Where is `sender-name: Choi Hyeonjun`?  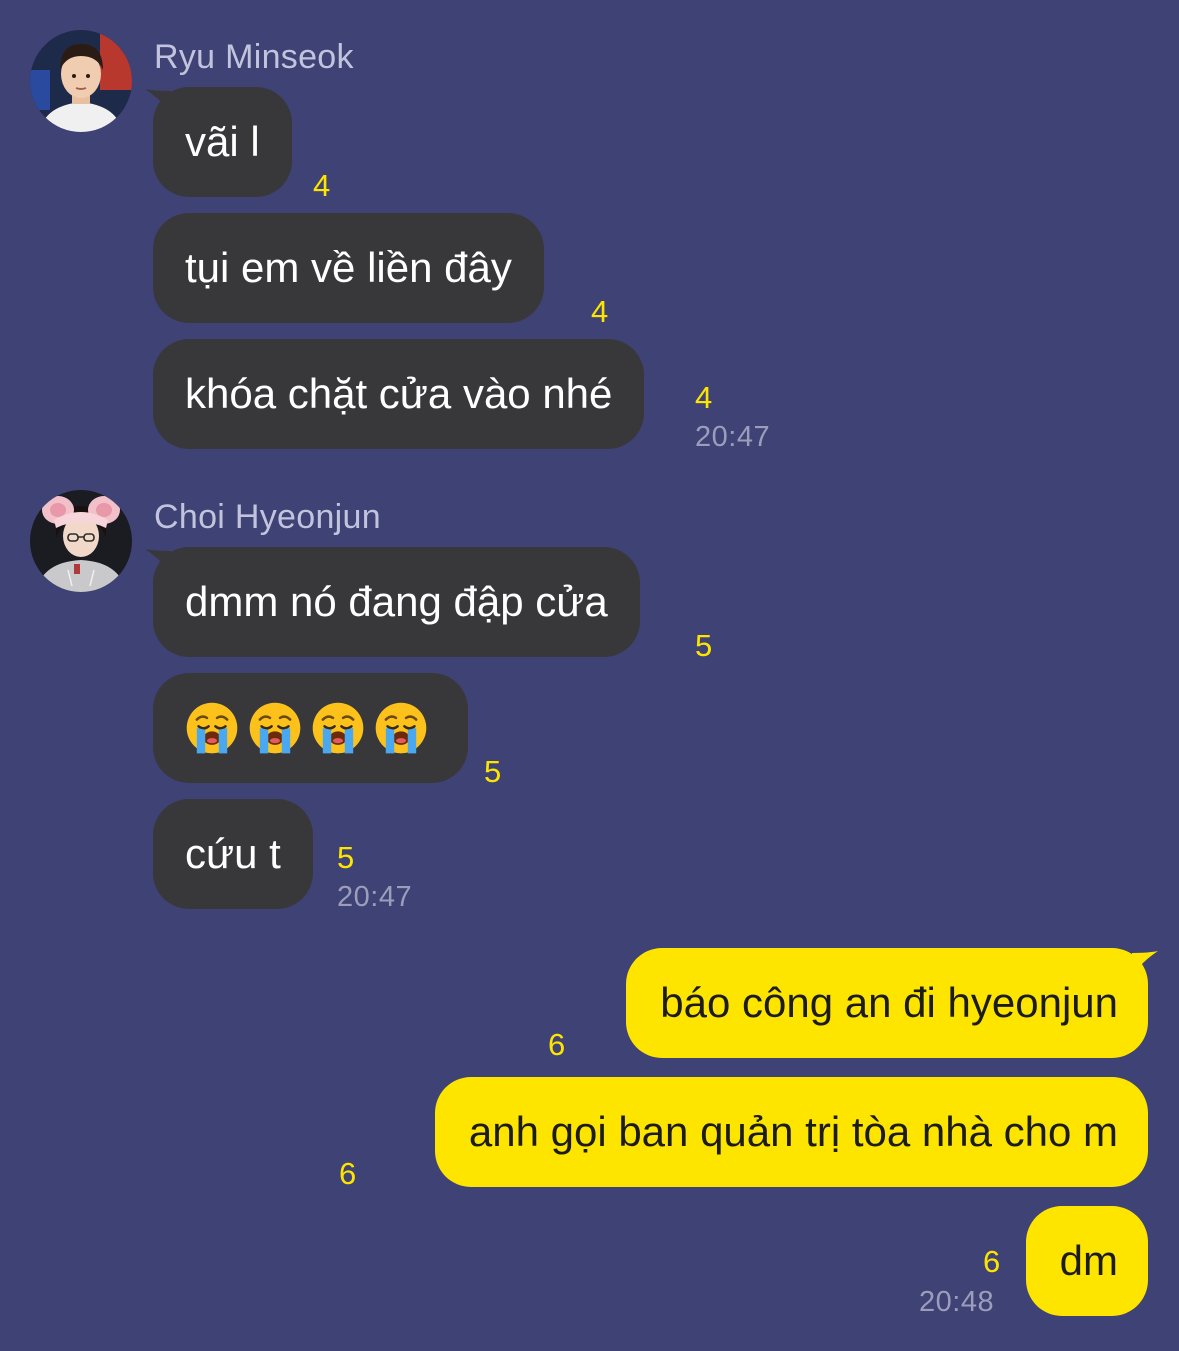
sender-name: Choi Hyeonjun is located at coordinates (267, 517).